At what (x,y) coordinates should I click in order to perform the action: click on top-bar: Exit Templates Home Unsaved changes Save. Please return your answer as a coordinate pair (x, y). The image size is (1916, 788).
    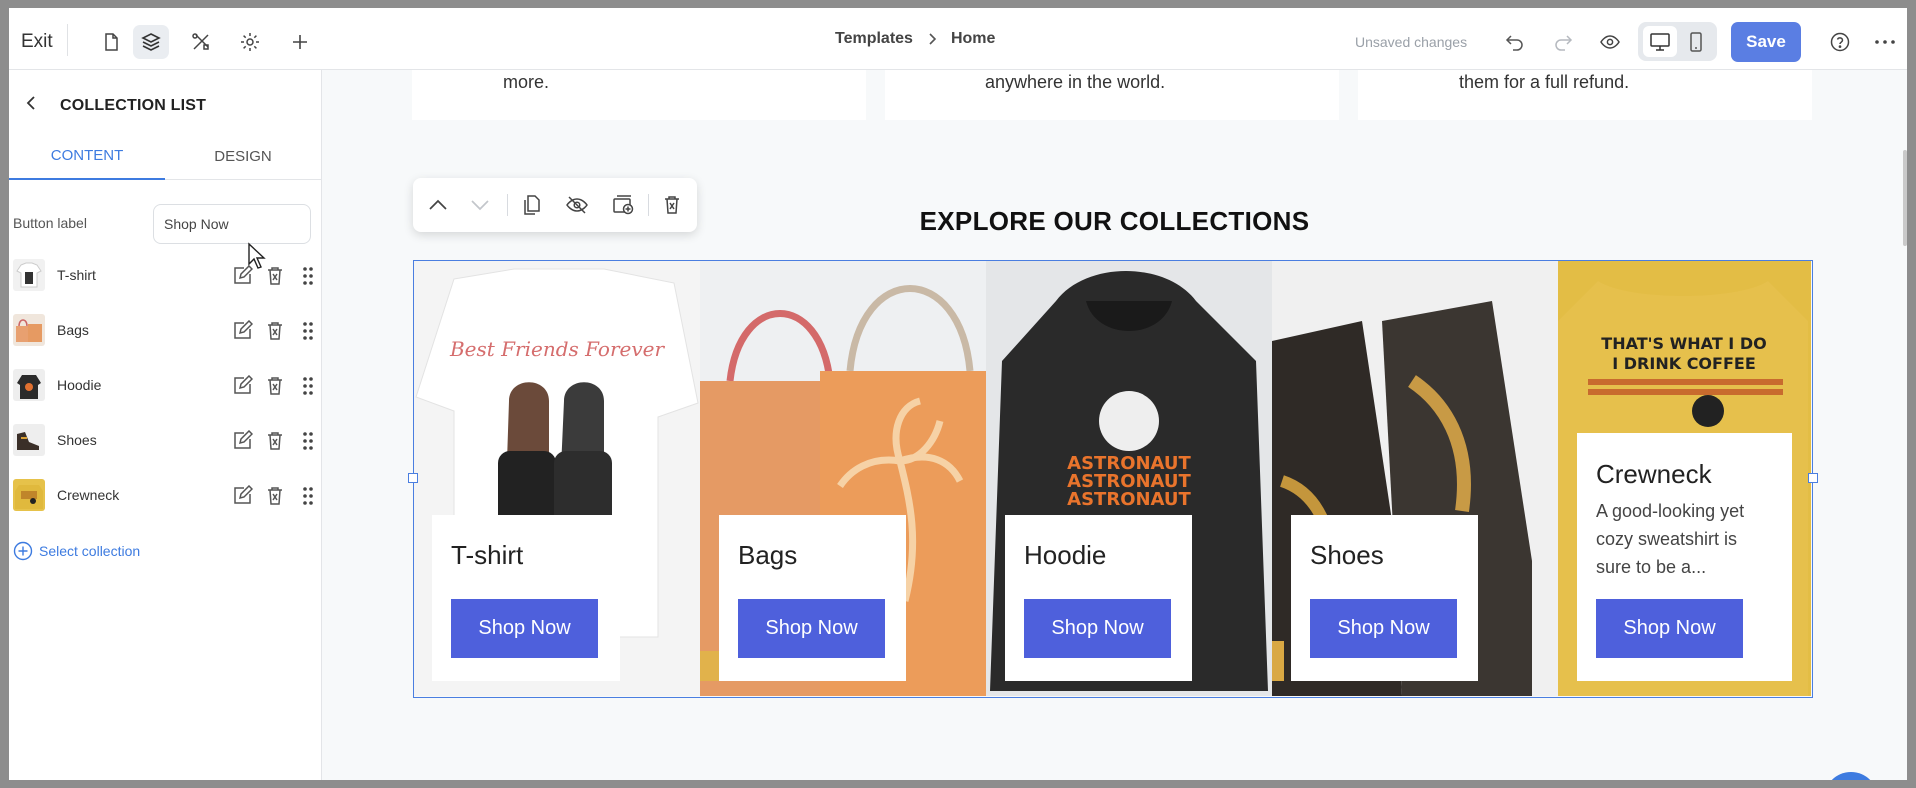
    Looking at the image, I should click on (958, 39).